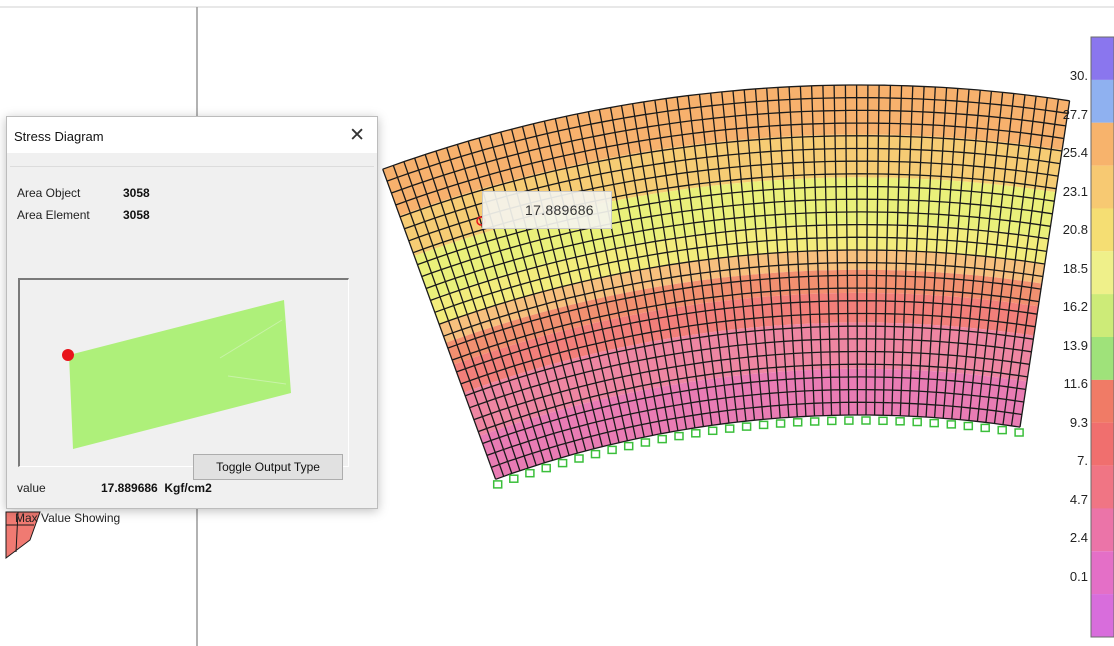  What do you see at coordinates (136, 215) in the screenshot?
I see `area-element-value: 3058` at bounding box center [136, 215].